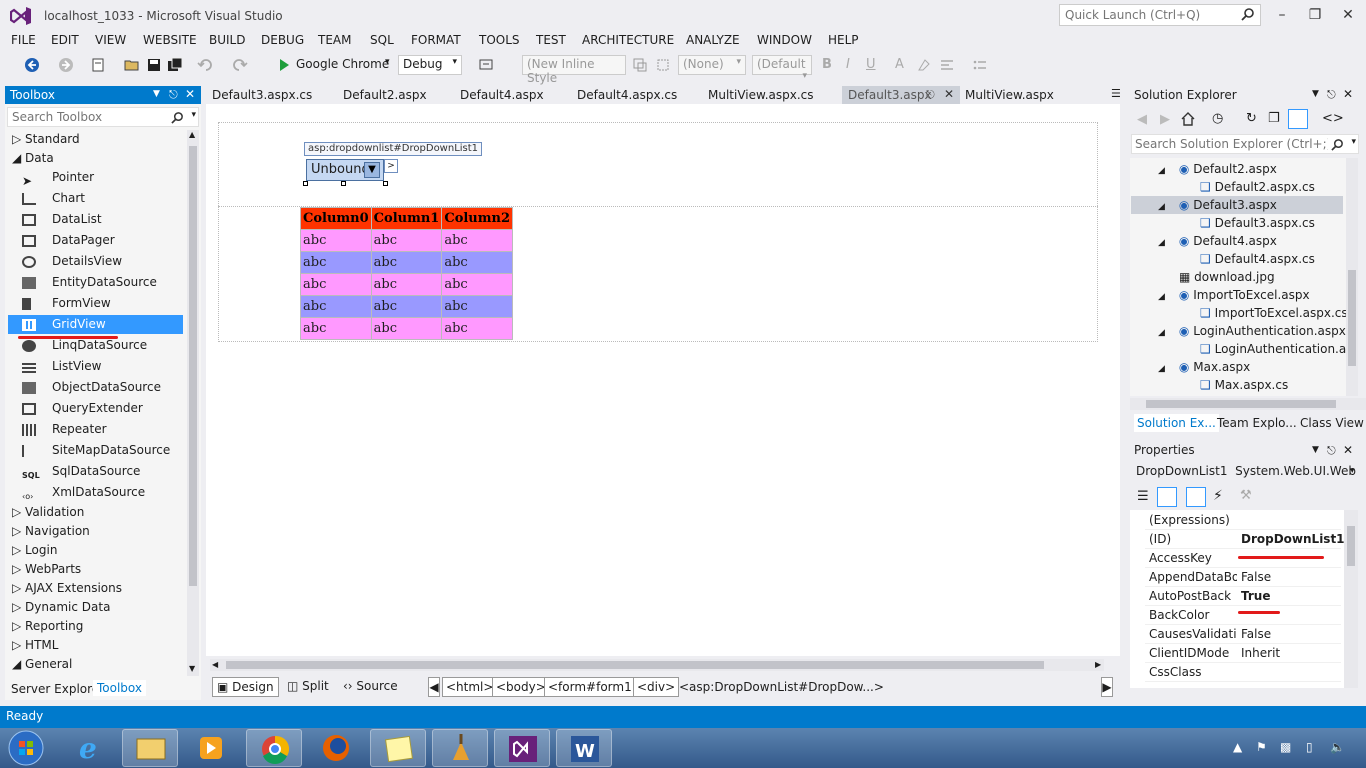 Image resolution: width=1366 pixels, height=768 pixels. Describe the element at coordinates (387, 62) in the screenshot. I see `run-target-dropdown-icon: ▾` at that location.